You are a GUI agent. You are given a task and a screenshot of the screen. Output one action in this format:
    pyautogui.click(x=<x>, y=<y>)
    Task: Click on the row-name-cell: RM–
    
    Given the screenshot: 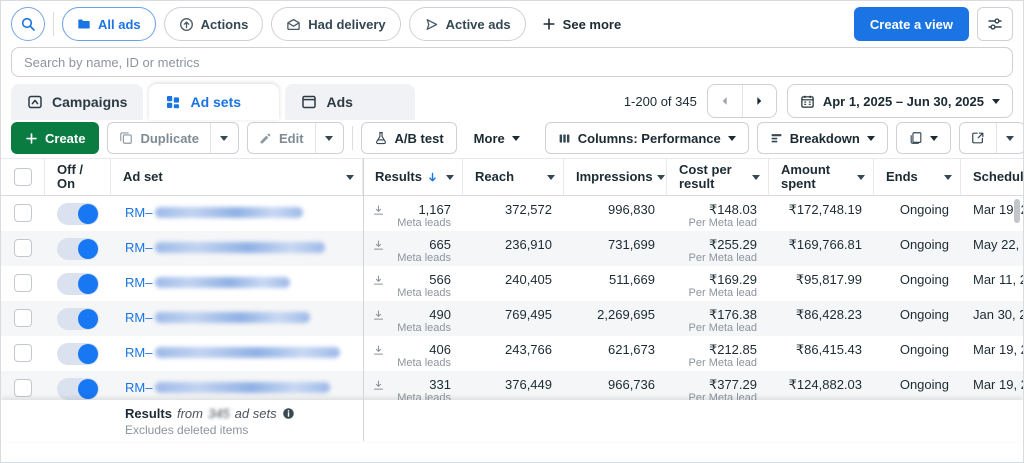 What is the action you would take?
    pyautogui.click(x=237, y=318)
    